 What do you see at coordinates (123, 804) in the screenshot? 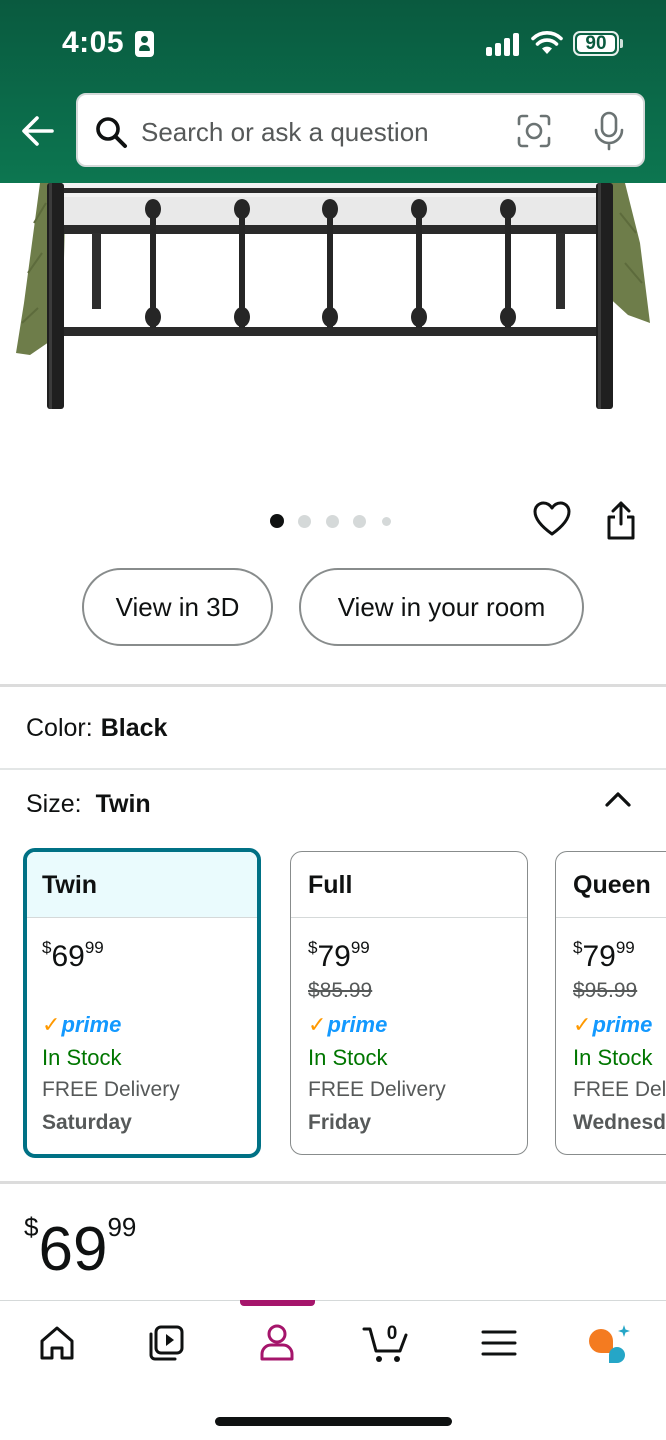
I see `size-value: Twin` at bounding box center [123, 804].